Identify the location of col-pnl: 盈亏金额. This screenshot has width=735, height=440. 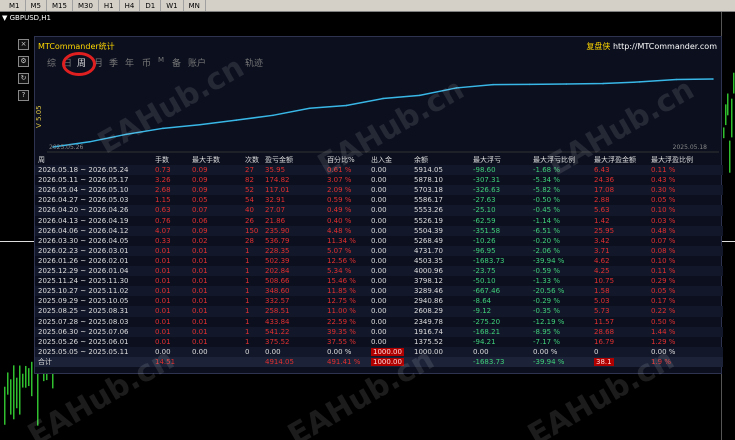
(279, 160).